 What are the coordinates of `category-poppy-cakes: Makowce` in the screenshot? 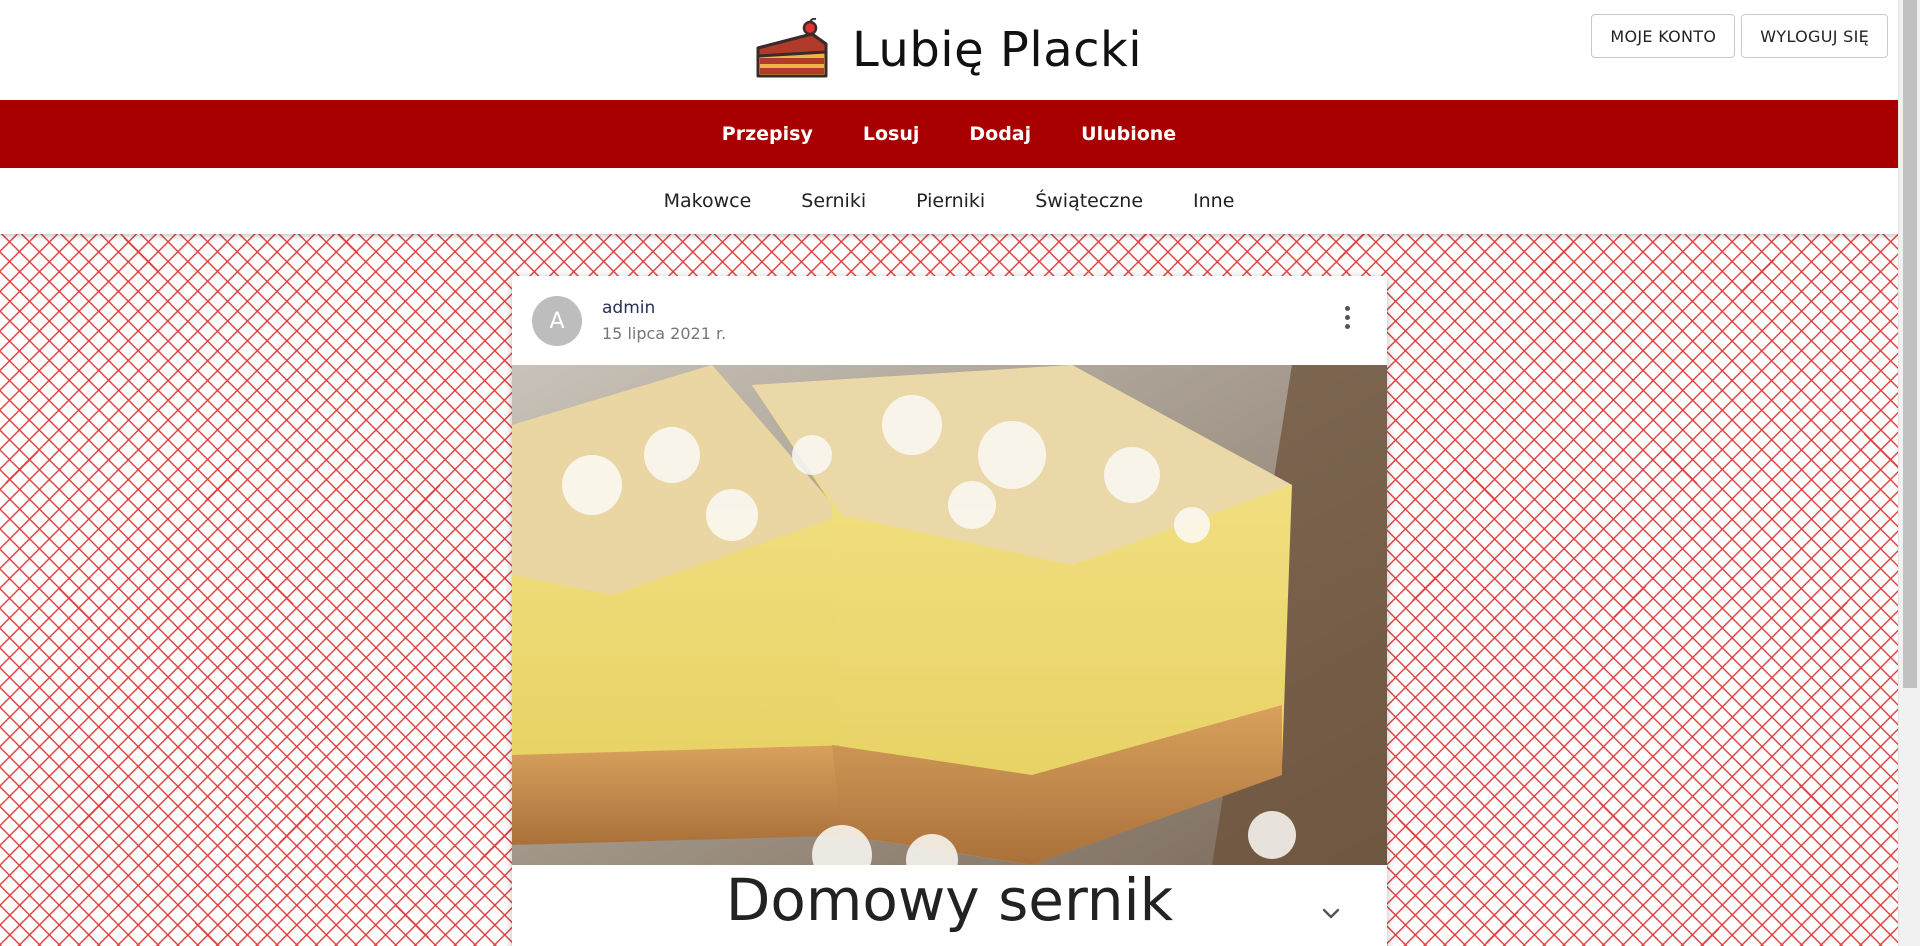 It's located at (708, 201).